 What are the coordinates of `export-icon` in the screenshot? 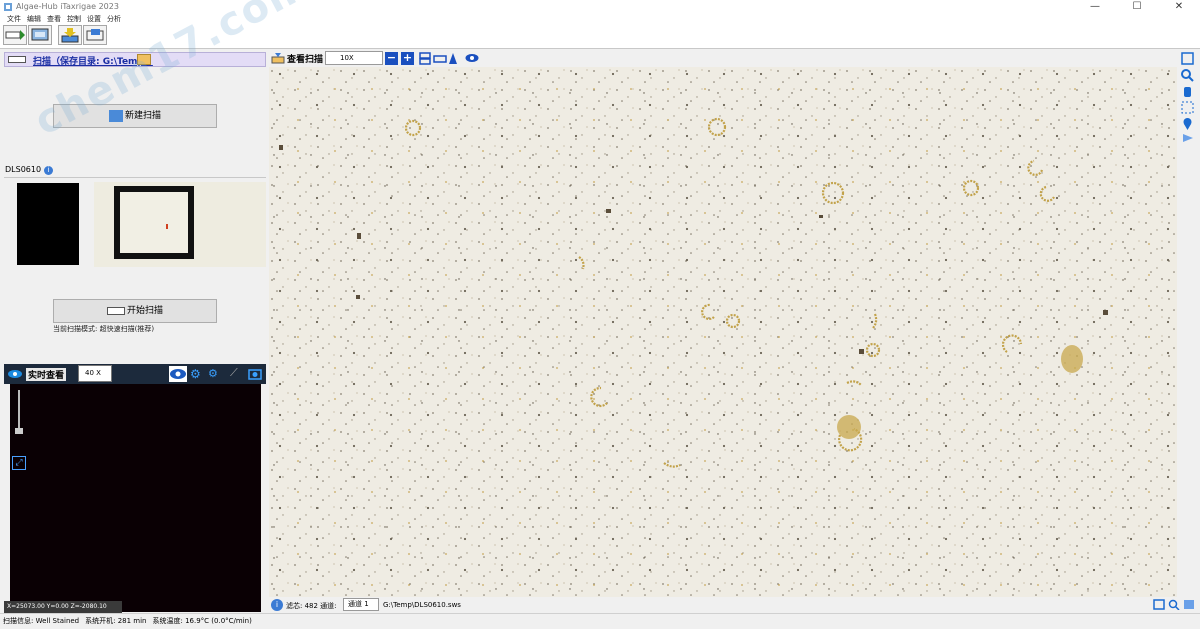 It's located at (1189, 604).